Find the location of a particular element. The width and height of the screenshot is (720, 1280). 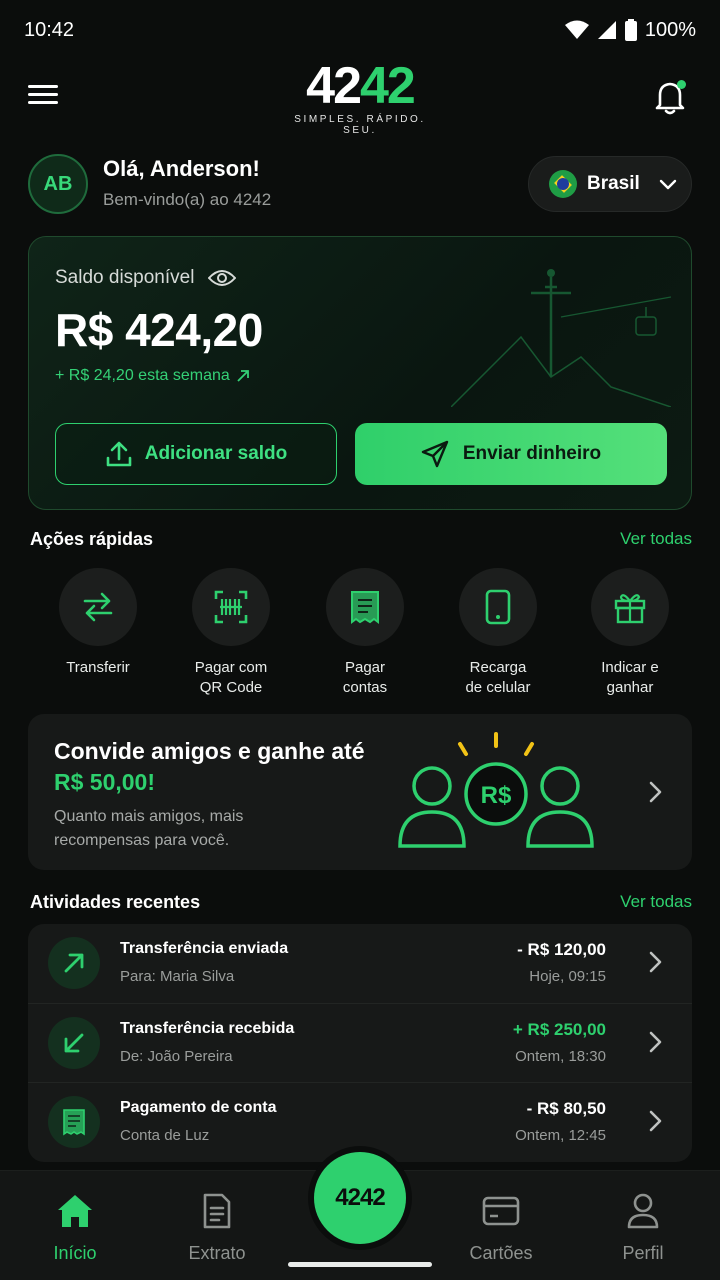

notifications-button is located at coordinates (670, 97).